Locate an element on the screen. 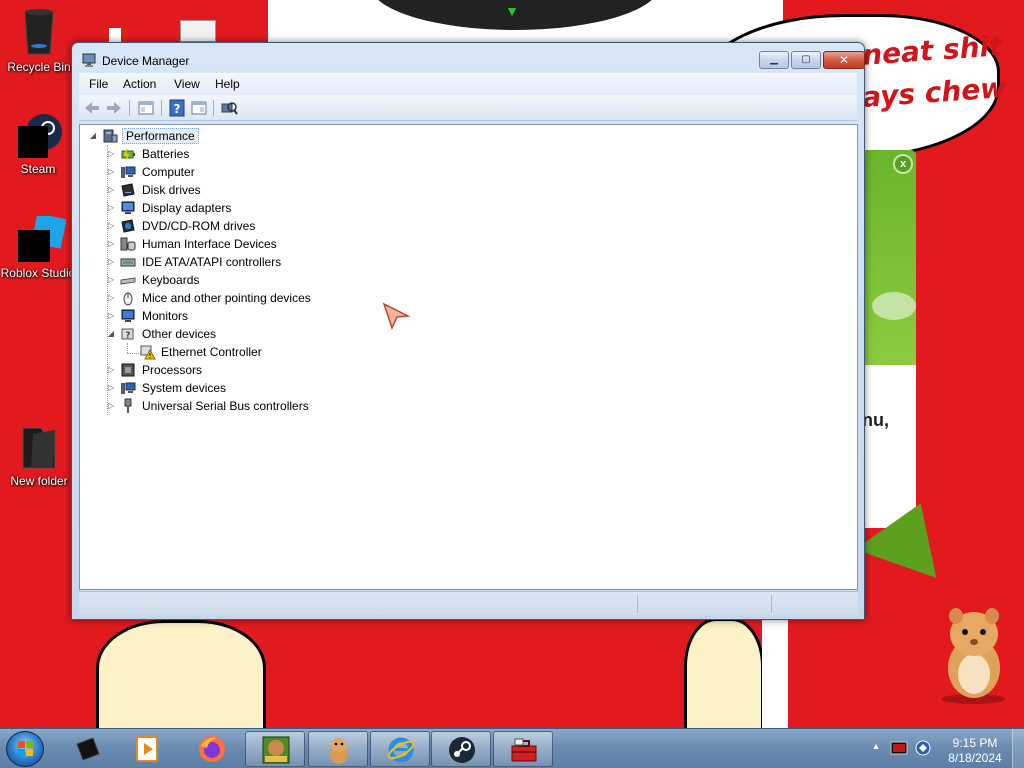  dvd-drive-icon is located at coordinates (128, 226).